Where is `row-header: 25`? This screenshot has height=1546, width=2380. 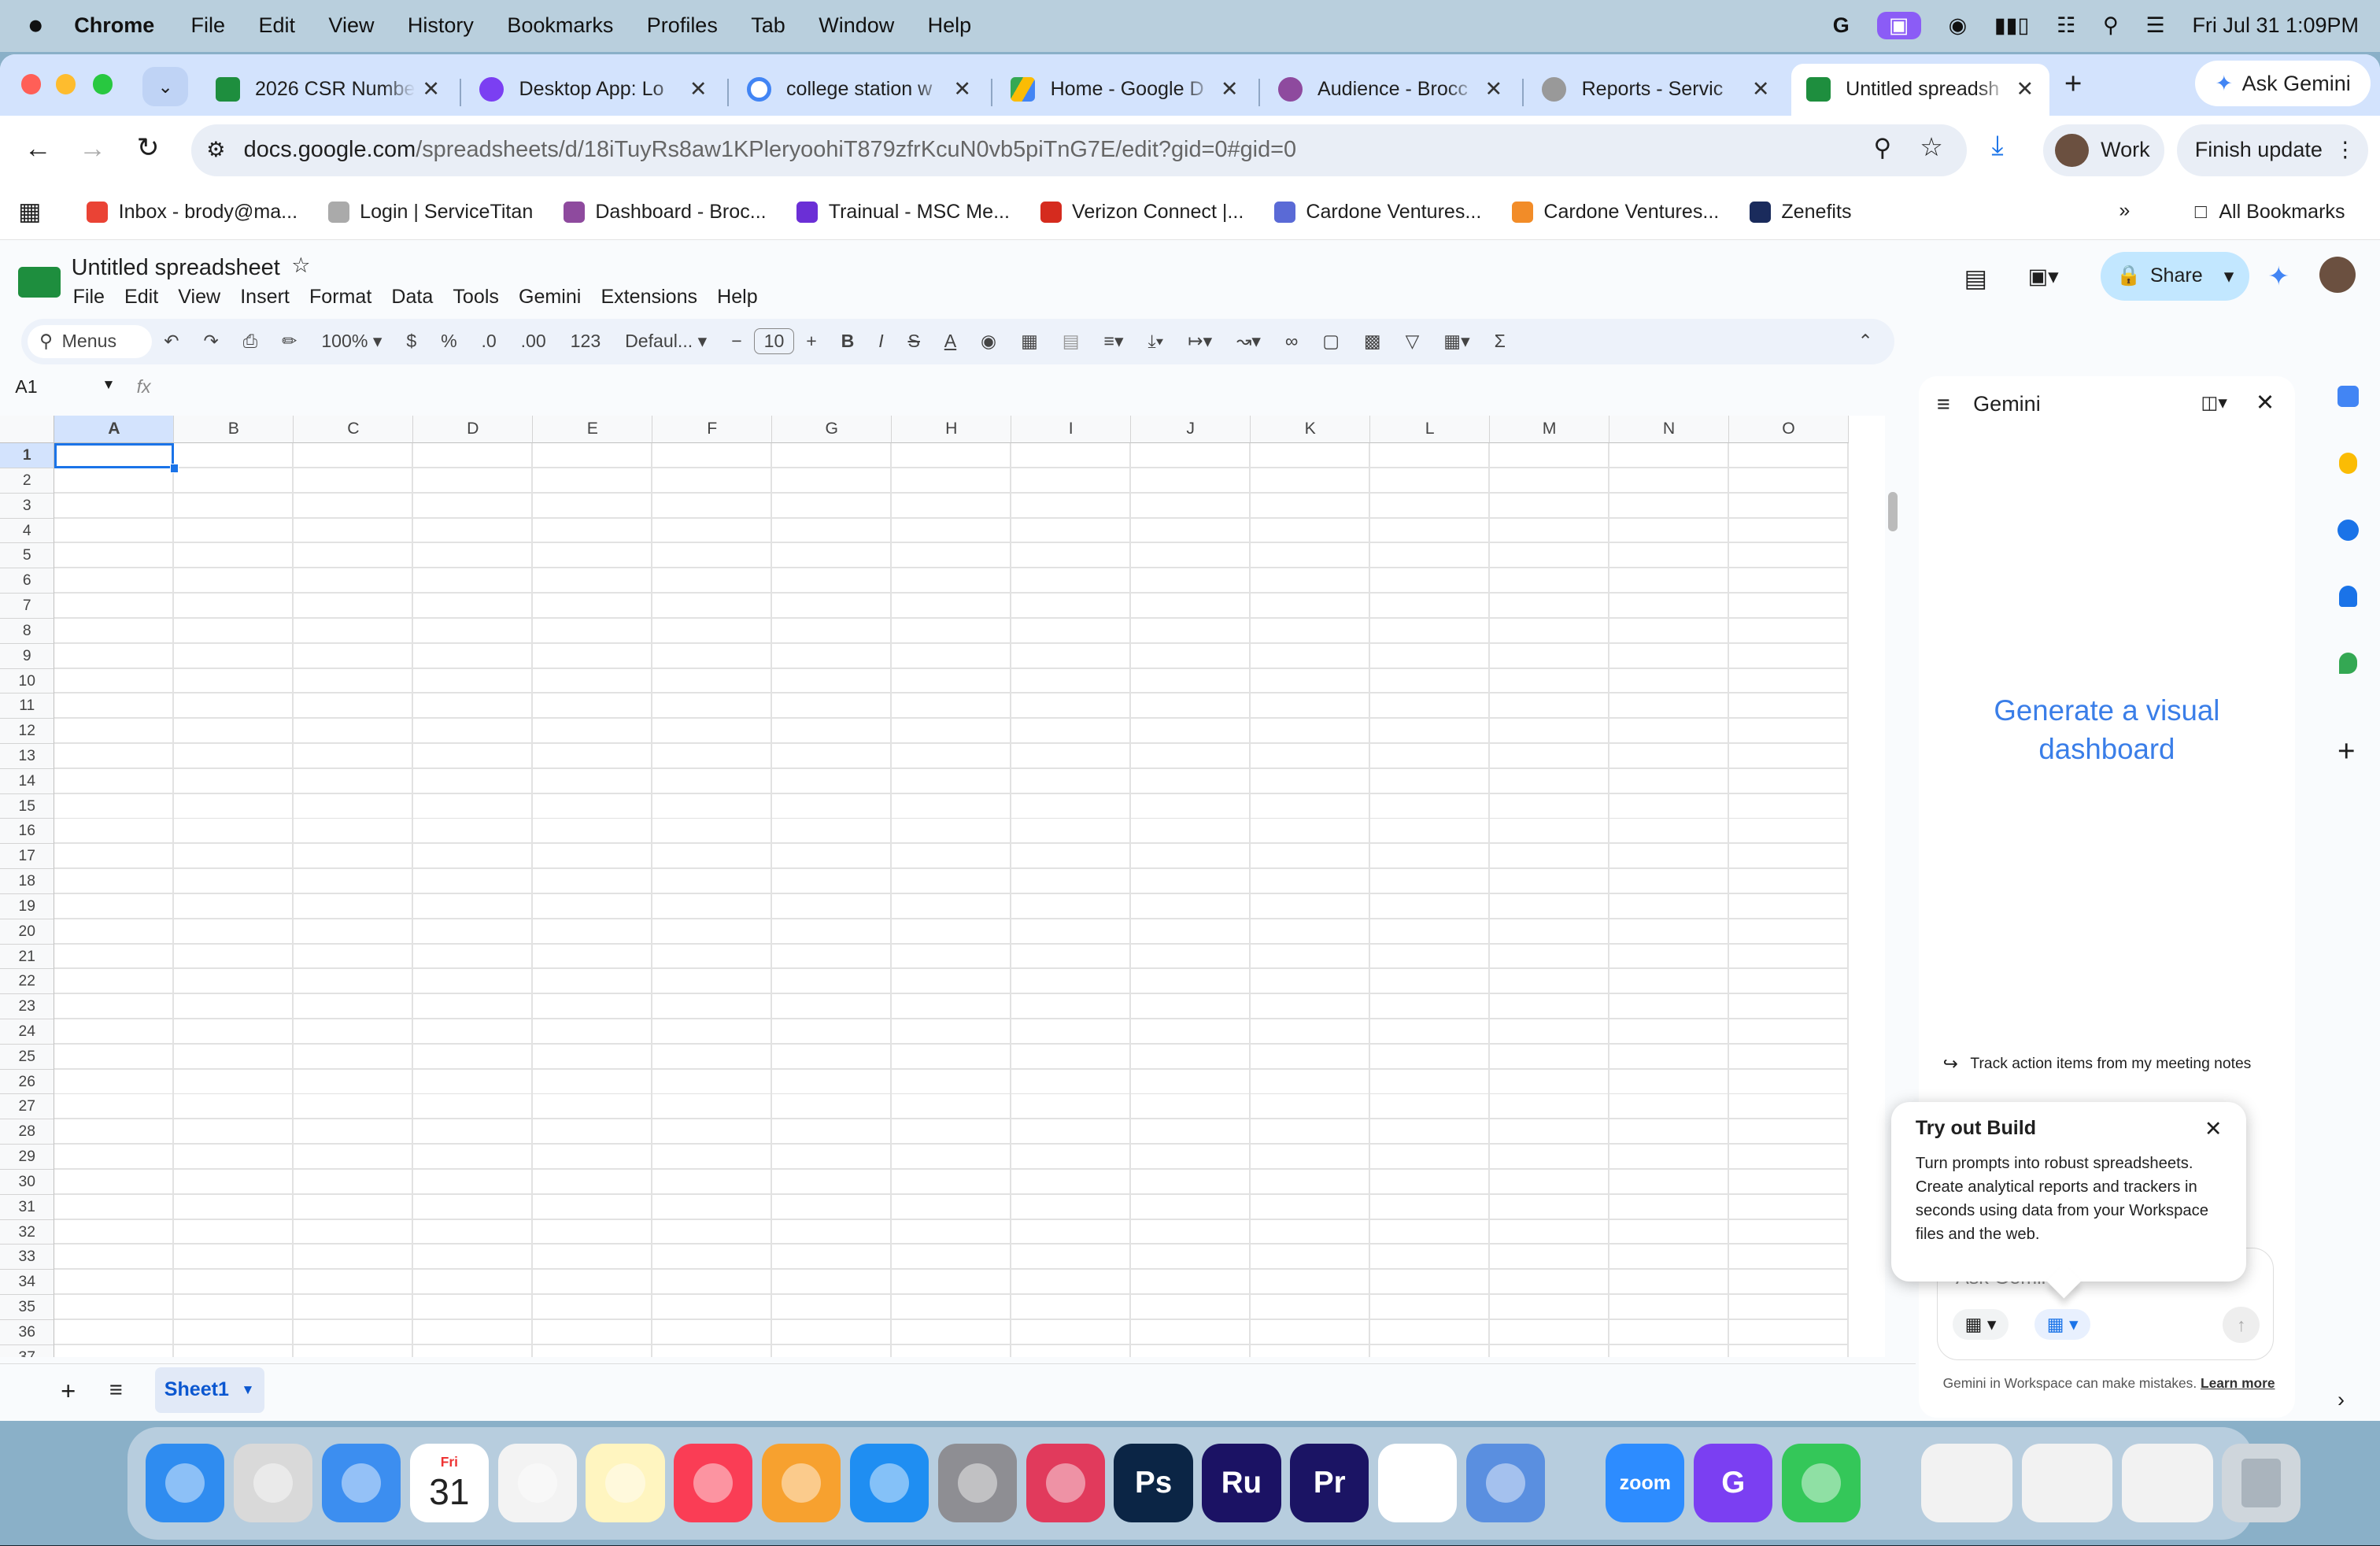
row-header: 25 is located at coordinates (27, 1057).